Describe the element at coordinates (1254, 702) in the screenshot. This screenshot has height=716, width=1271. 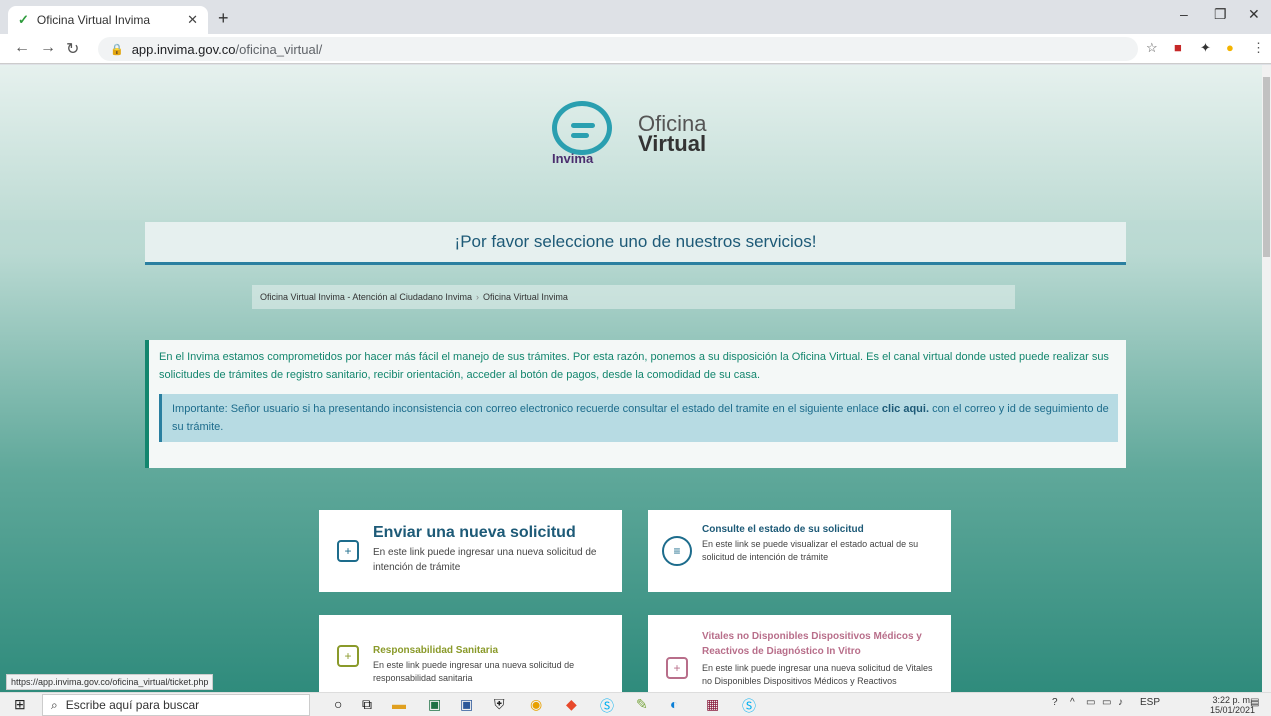
I see `notification-icon: ▤` at that location.